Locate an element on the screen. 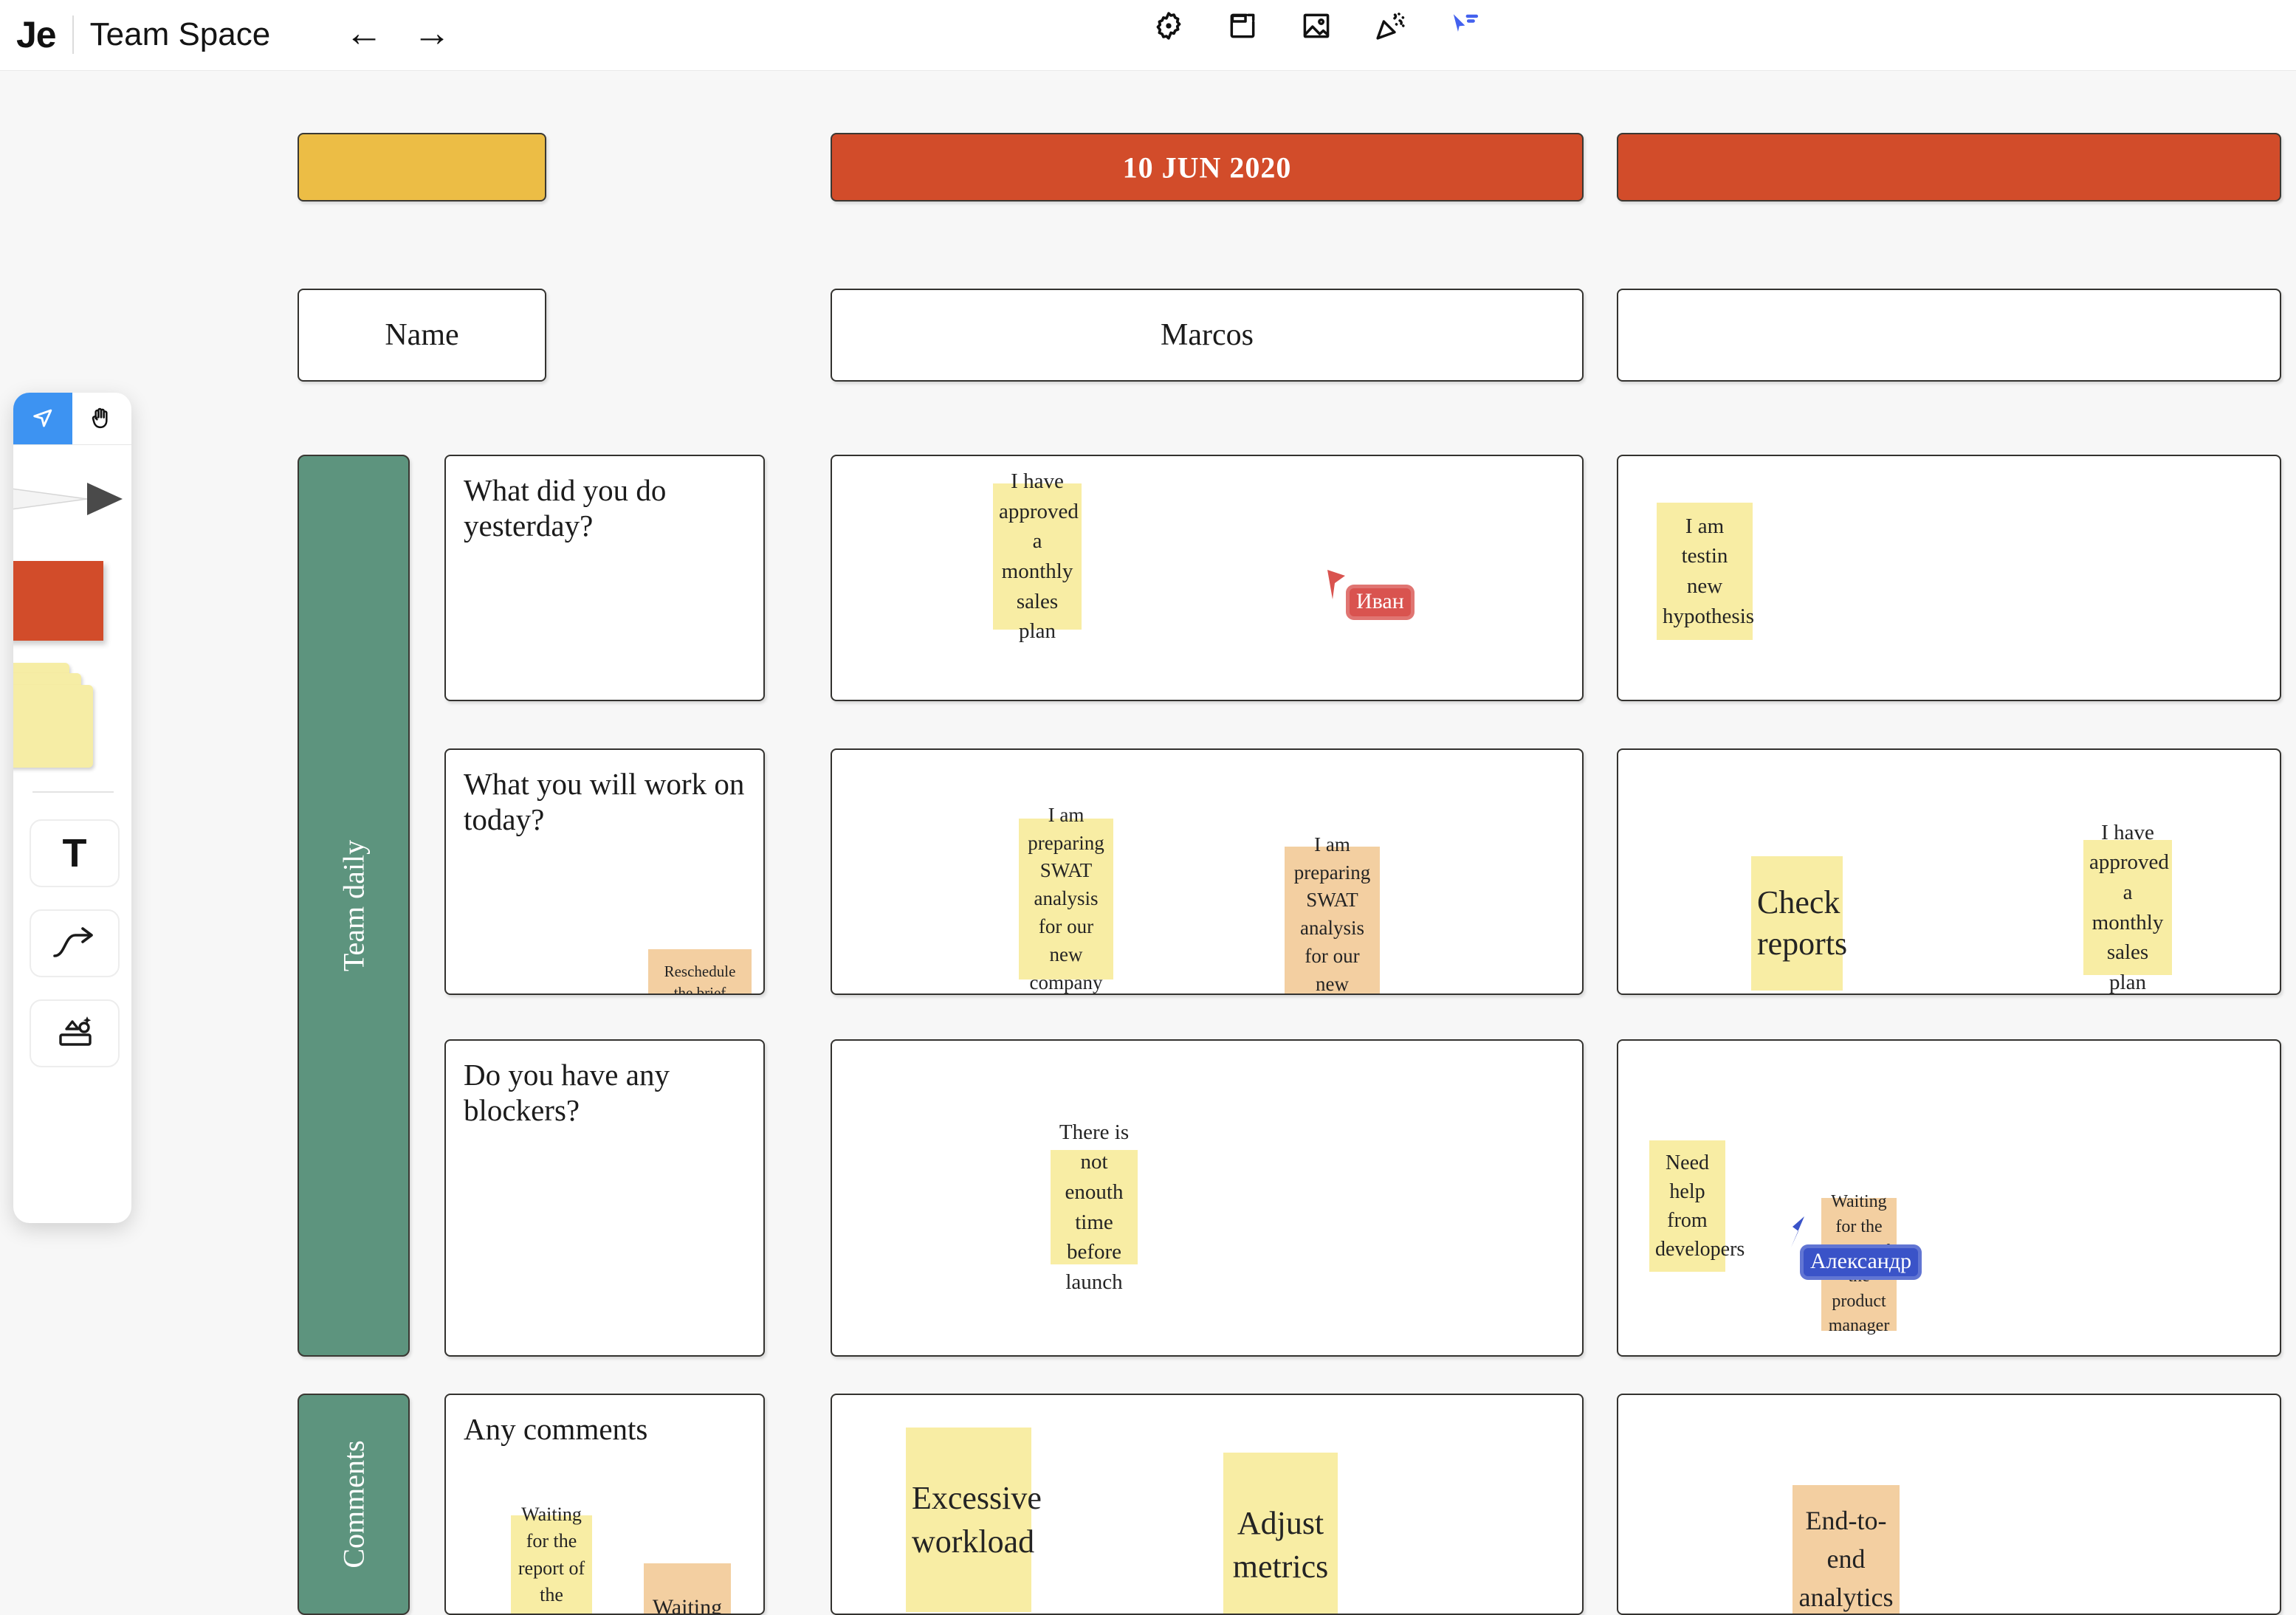 The width and height of the screenshot is (2296, 1615). sticky-note: Check reports is located at coordinates (1800, 923).